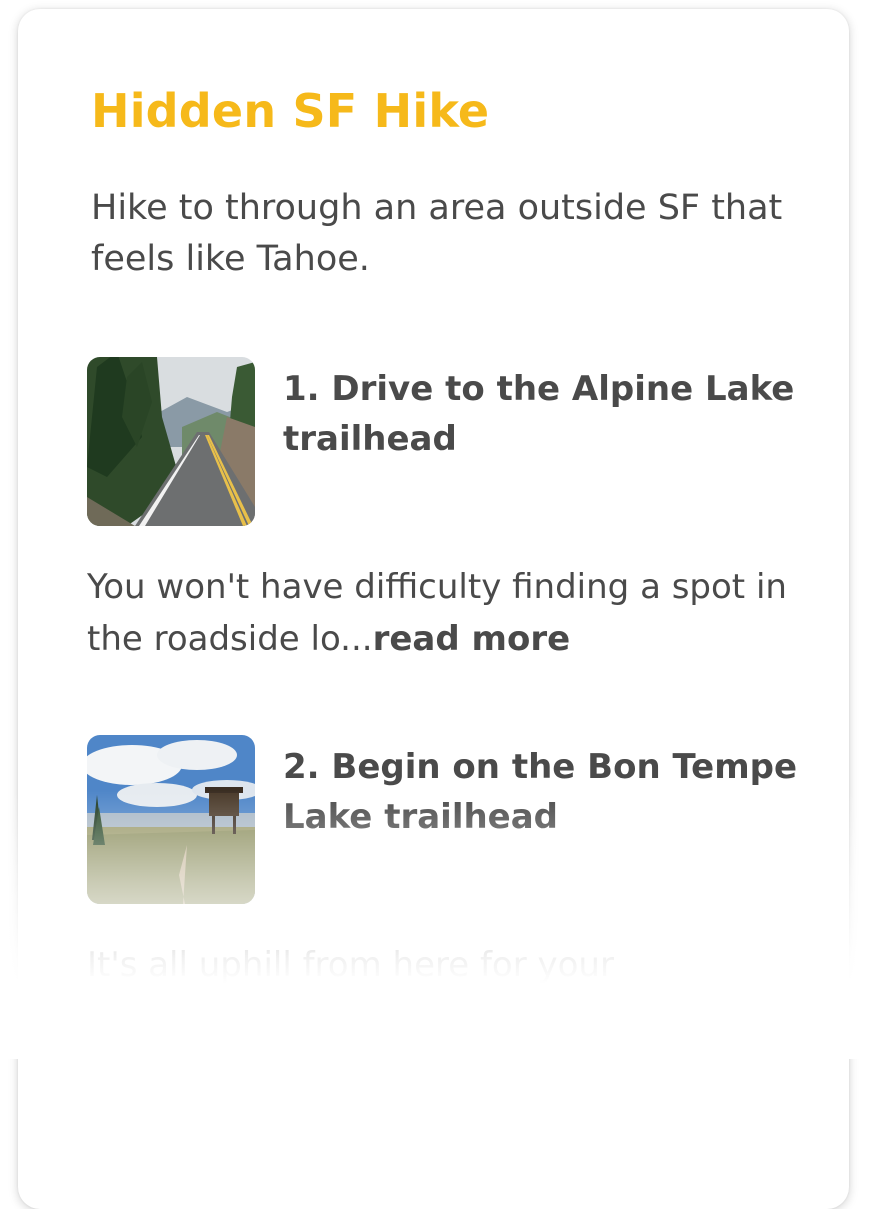 This screenshot has height=1209, width=870. Describe the element at coordinates (472, 639) in the screenshot. I see `read-more-link: read more` at that location.